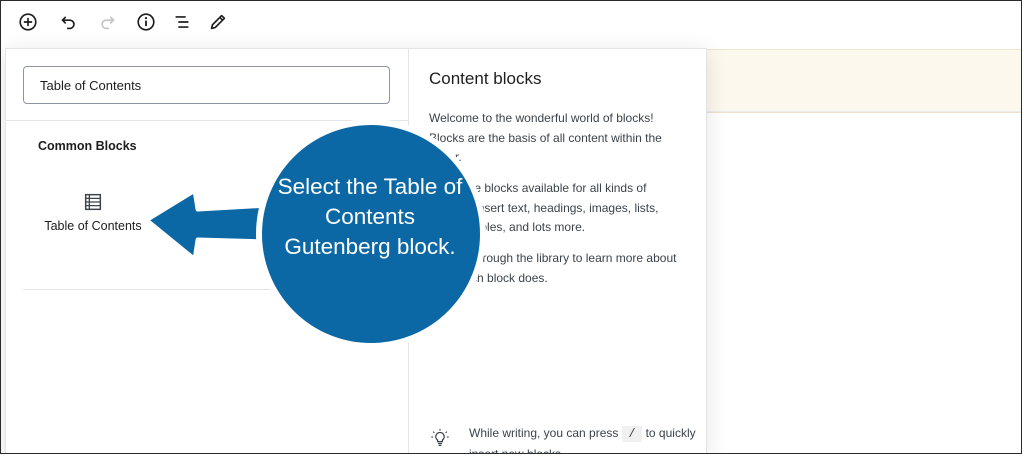 This screenshot has height=456, width=1024. I want to click on block-item-label: Table of Contents, so click(93, 226).